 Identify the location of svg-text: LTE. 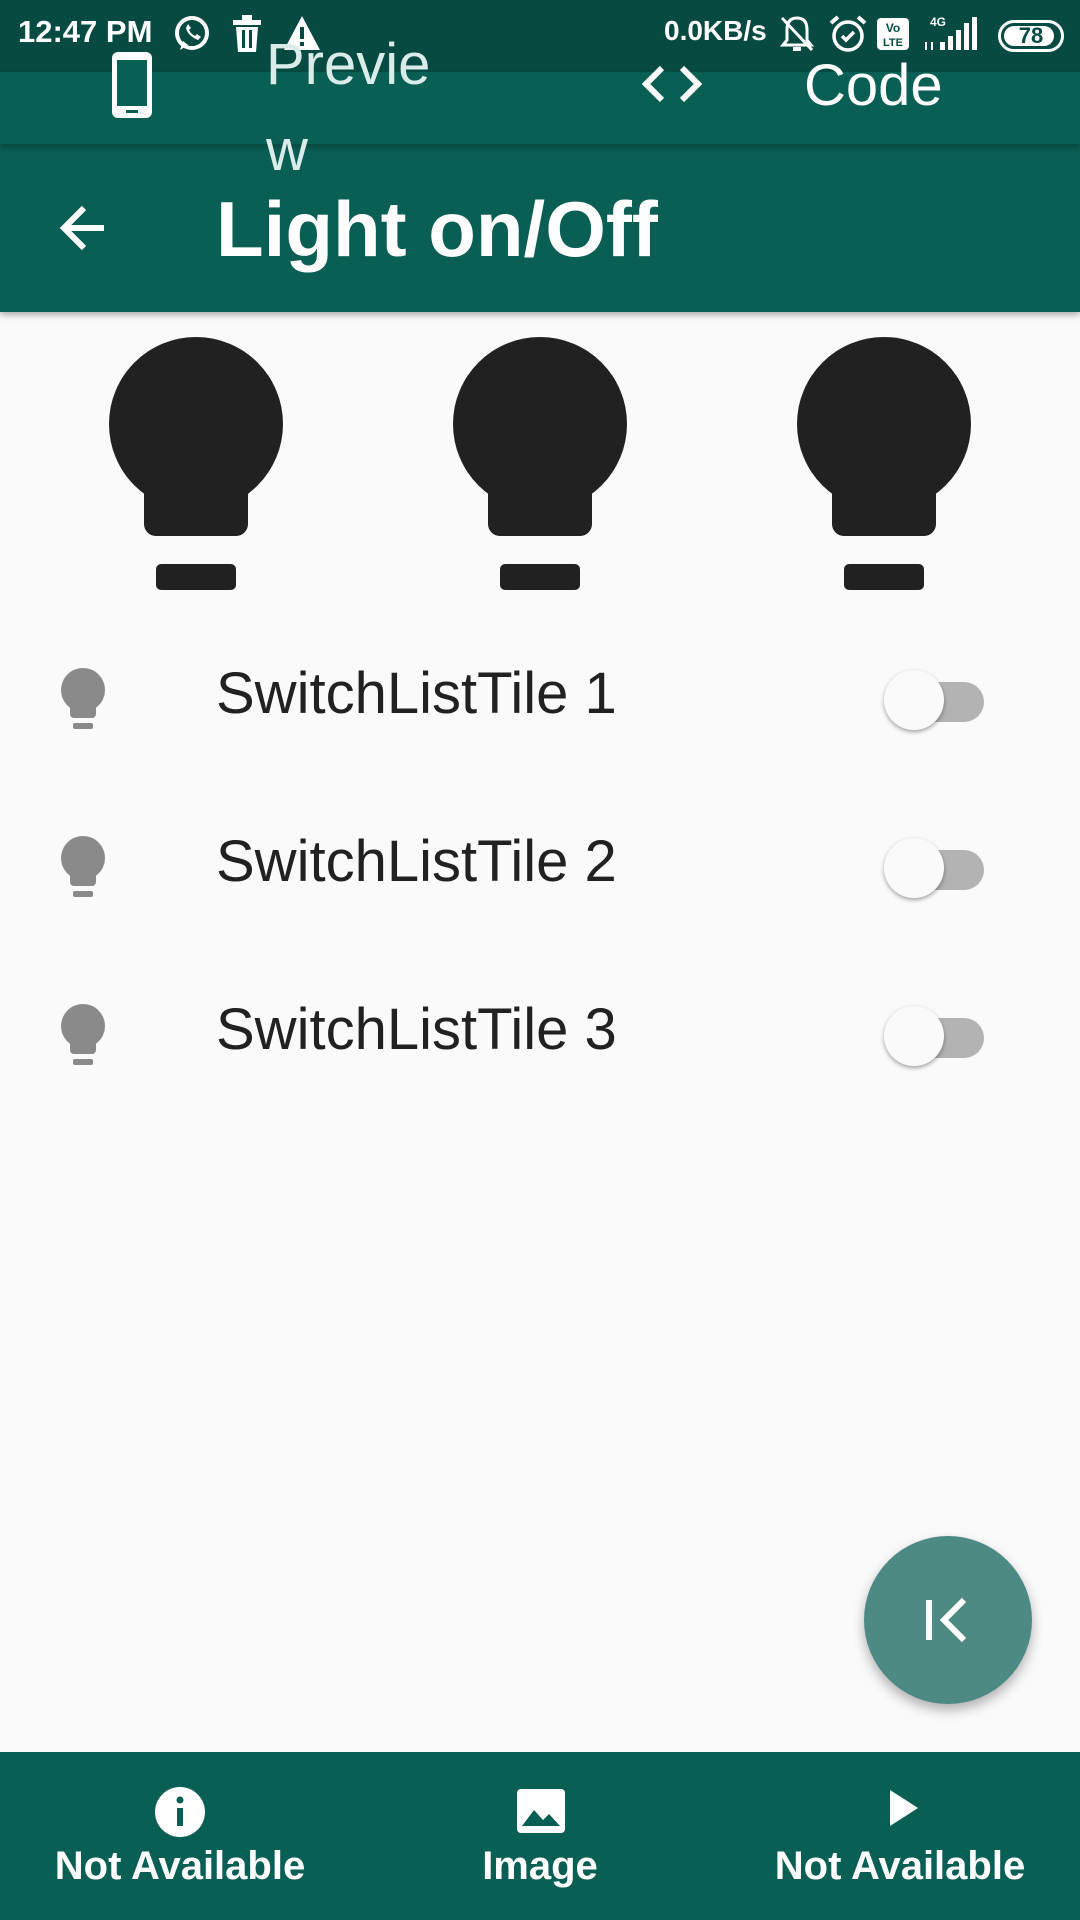
(893, 43).